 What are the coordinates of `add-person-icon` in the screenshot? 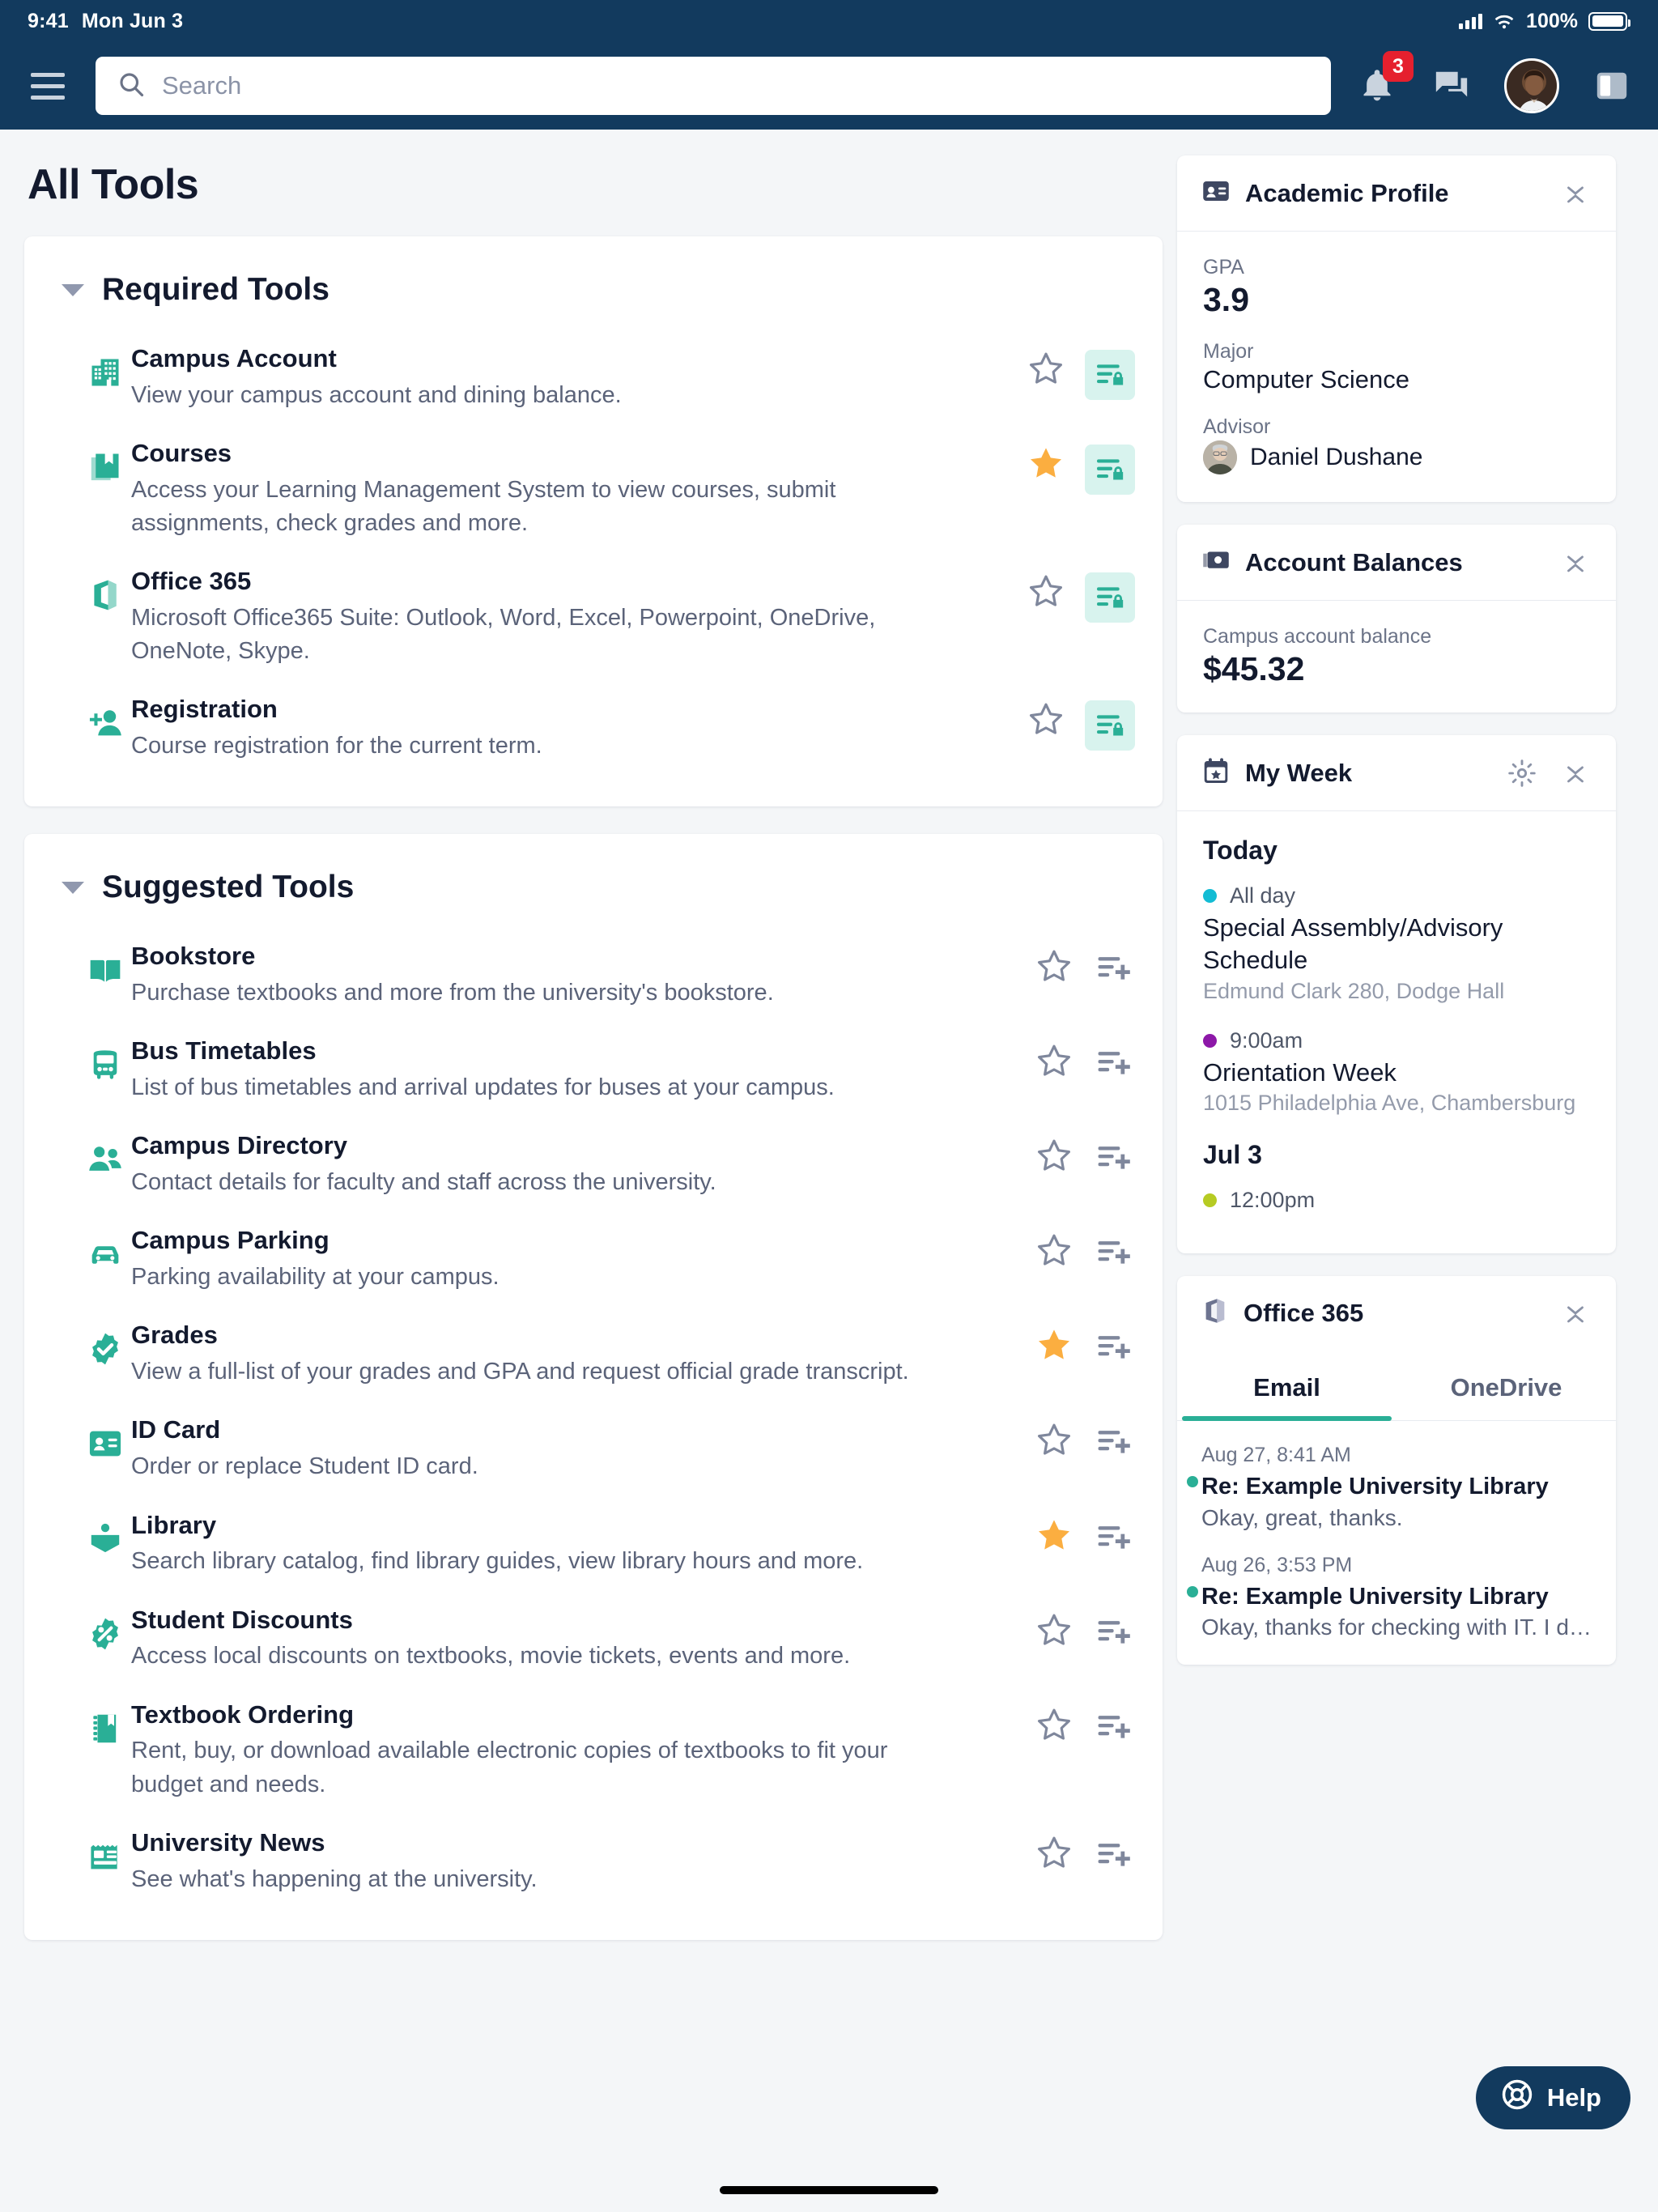 It's located at (109, 716).